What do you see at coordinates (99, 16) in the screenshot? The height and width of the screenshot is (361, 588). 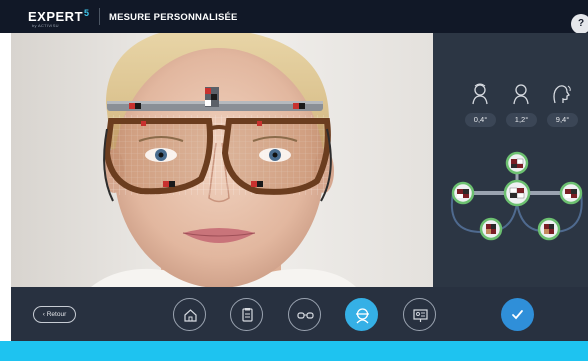 I see `header-divider` at bounding box center [99, 16].